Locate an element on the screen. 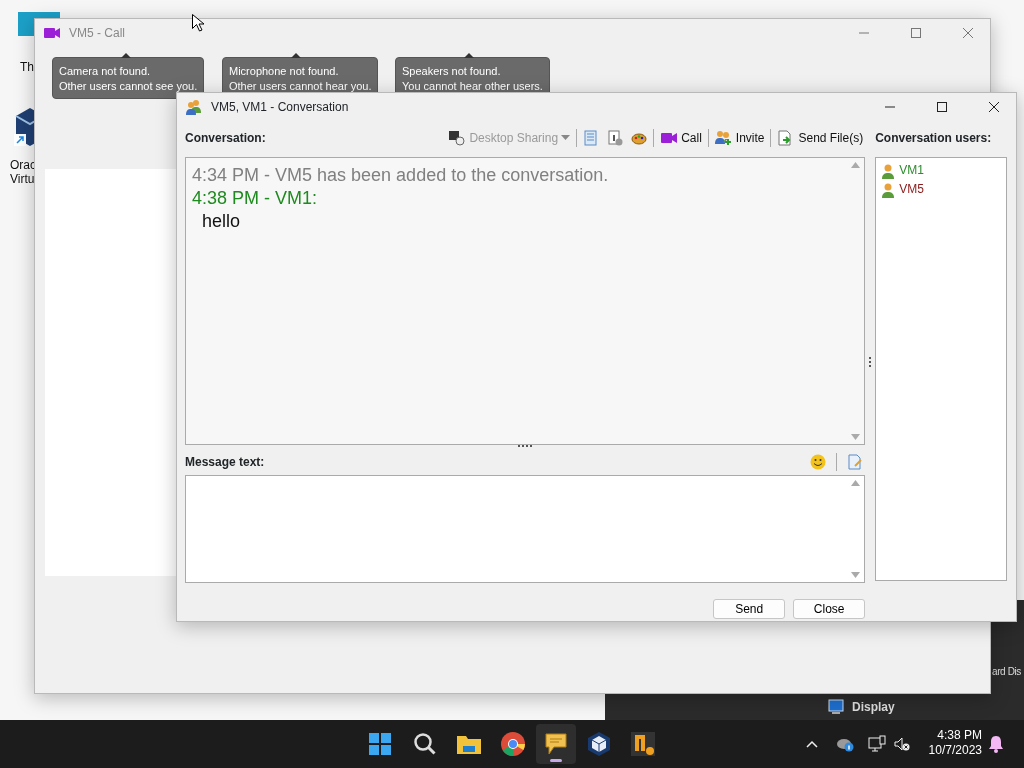  notes-icon is located at coordinates (591, 138).